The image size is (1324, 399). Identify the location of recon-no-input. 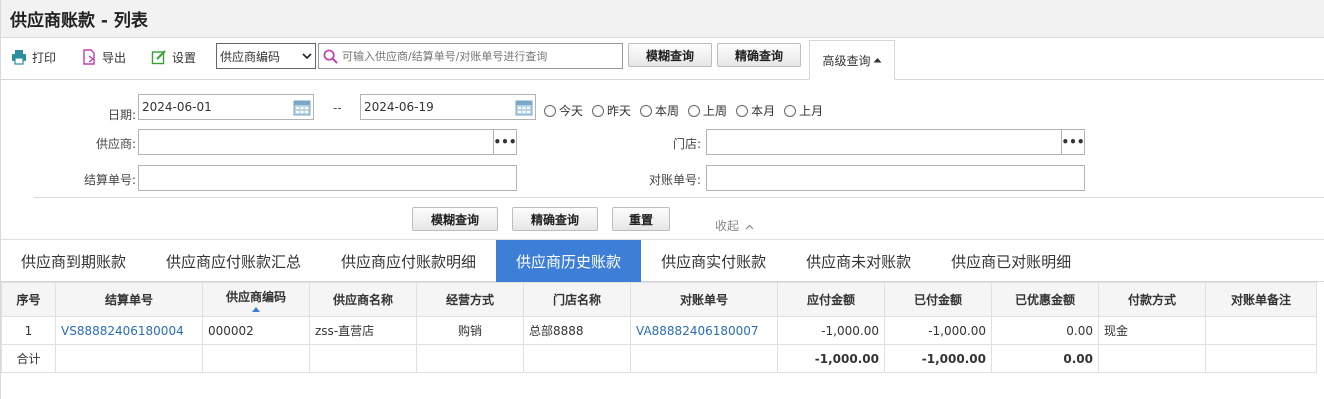
(895, 178).